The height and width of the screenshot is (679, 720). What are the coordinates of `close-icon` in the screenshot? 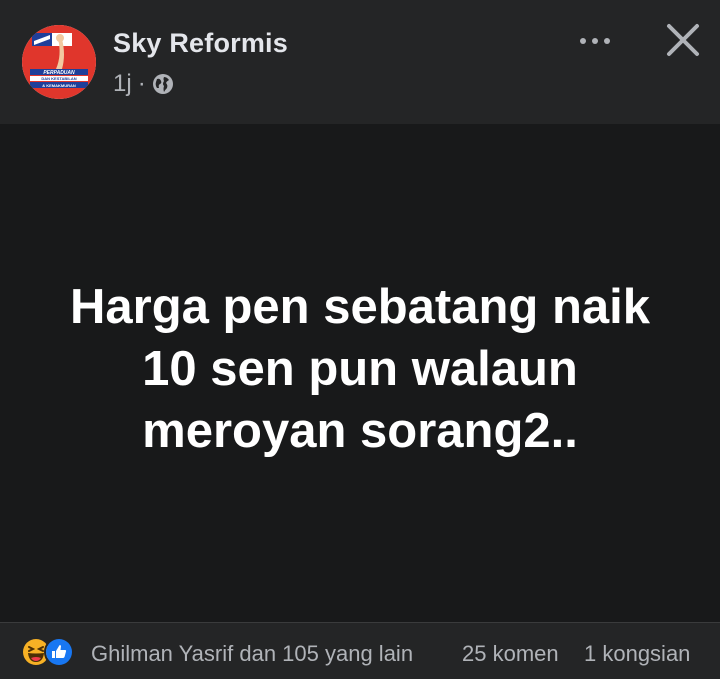 It's located at (683, 40).